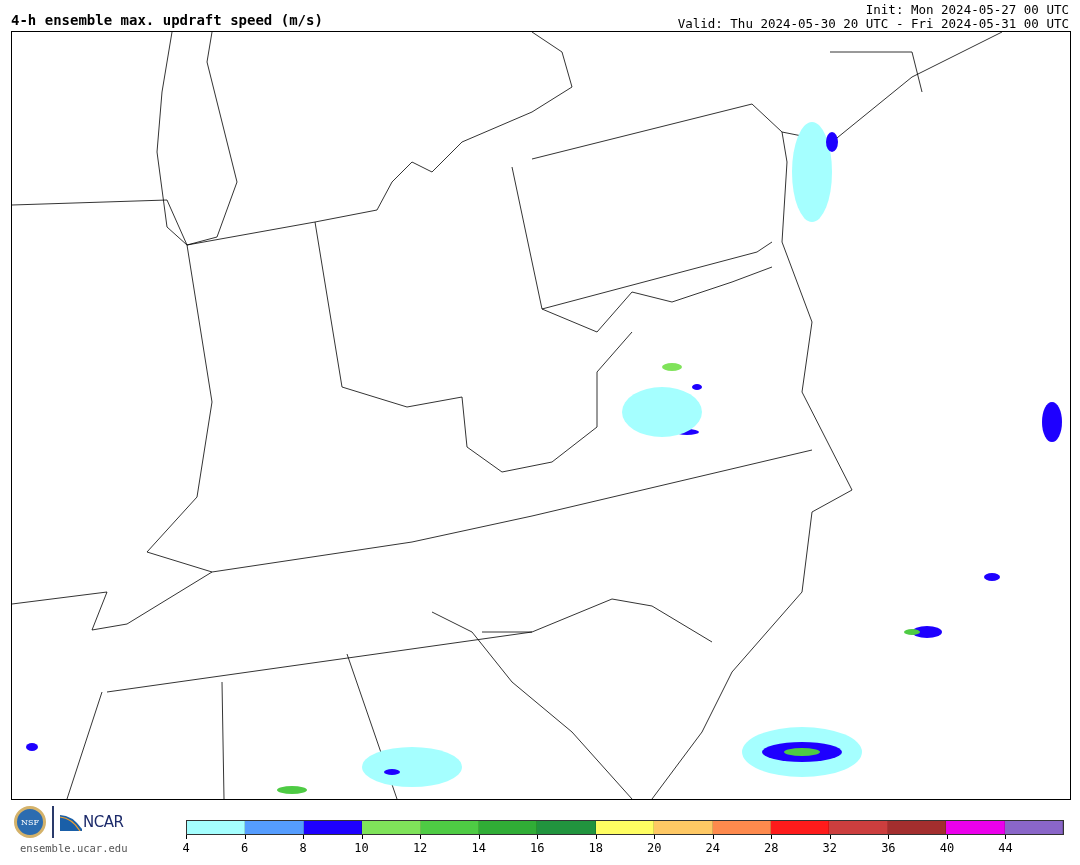  Describe the element at coordinates (30, 822) in the screenshot. I see `seal-logo: NSF` at that location.